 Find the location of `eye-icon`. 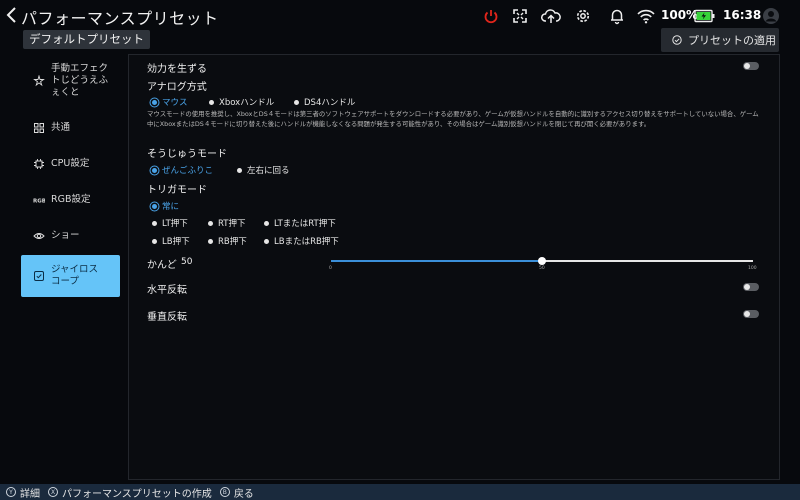

eye-icon is located at coordinates (39, 236).